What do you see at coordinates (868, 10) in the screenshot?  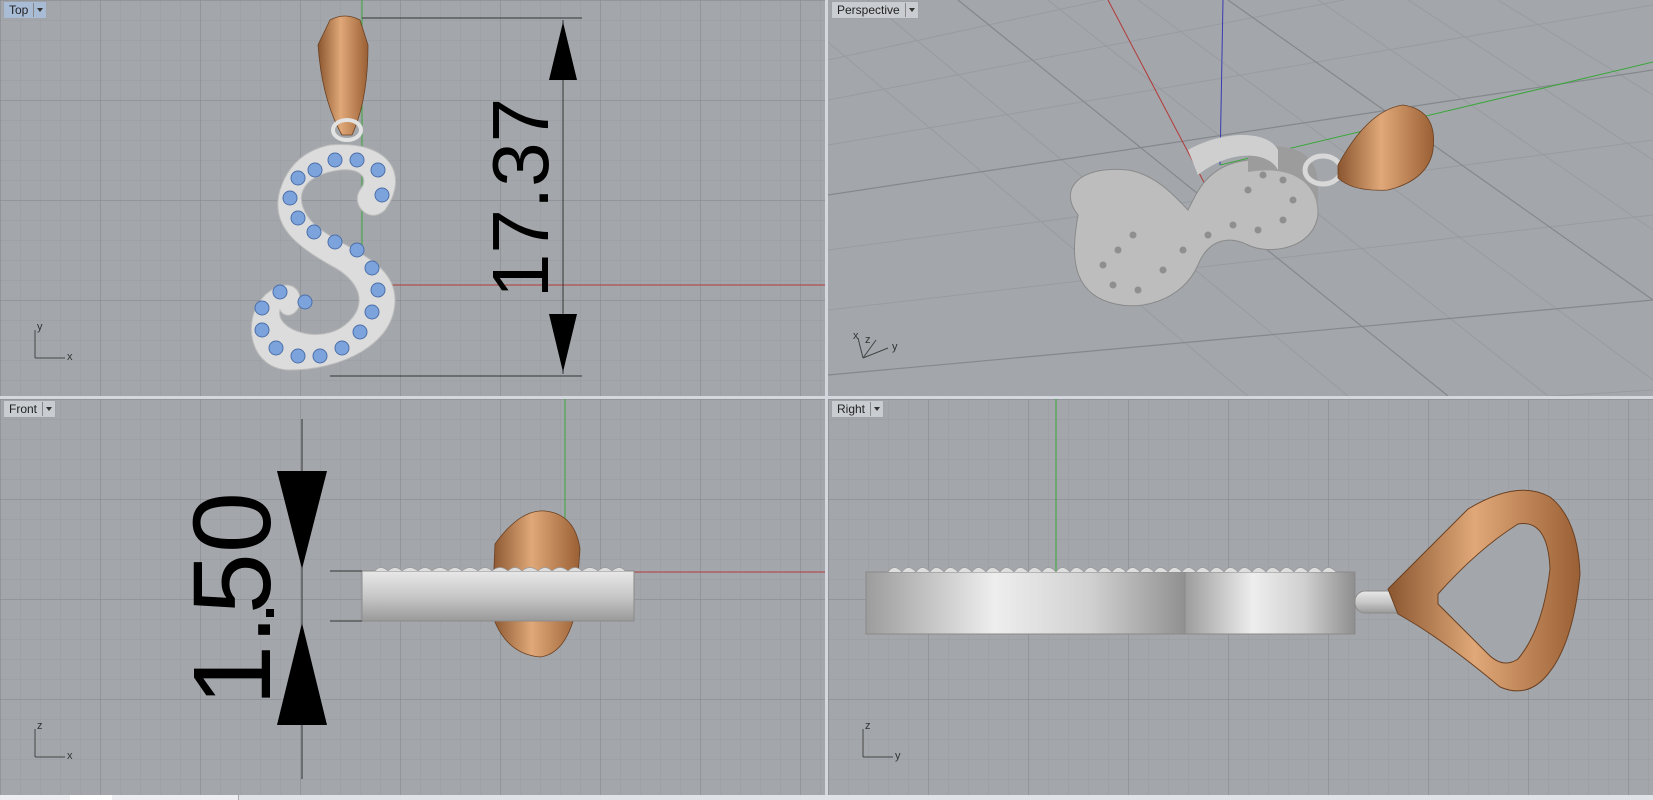 I see `viewport-tab-label: Perspective` at bounding box center [868, 10].